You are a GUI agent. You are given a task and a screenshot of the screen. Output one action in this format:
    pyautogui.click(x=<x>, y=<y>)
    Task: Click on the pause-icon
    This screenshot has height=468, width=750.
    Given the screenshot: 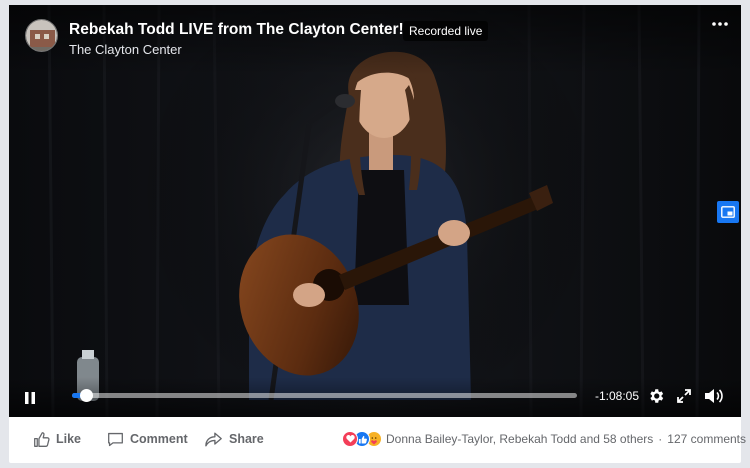 What is the action you would take?
    pyautogui.click(x=30, y=398)
    